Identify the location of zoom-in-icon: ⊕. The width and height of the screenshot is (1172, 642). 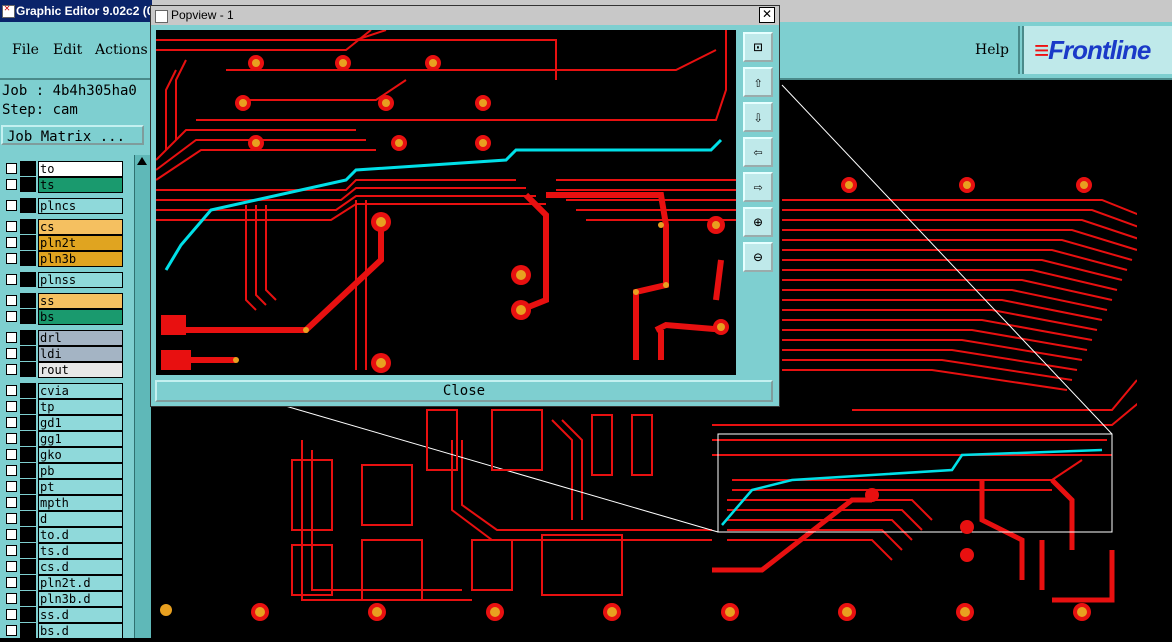
(758, 222).